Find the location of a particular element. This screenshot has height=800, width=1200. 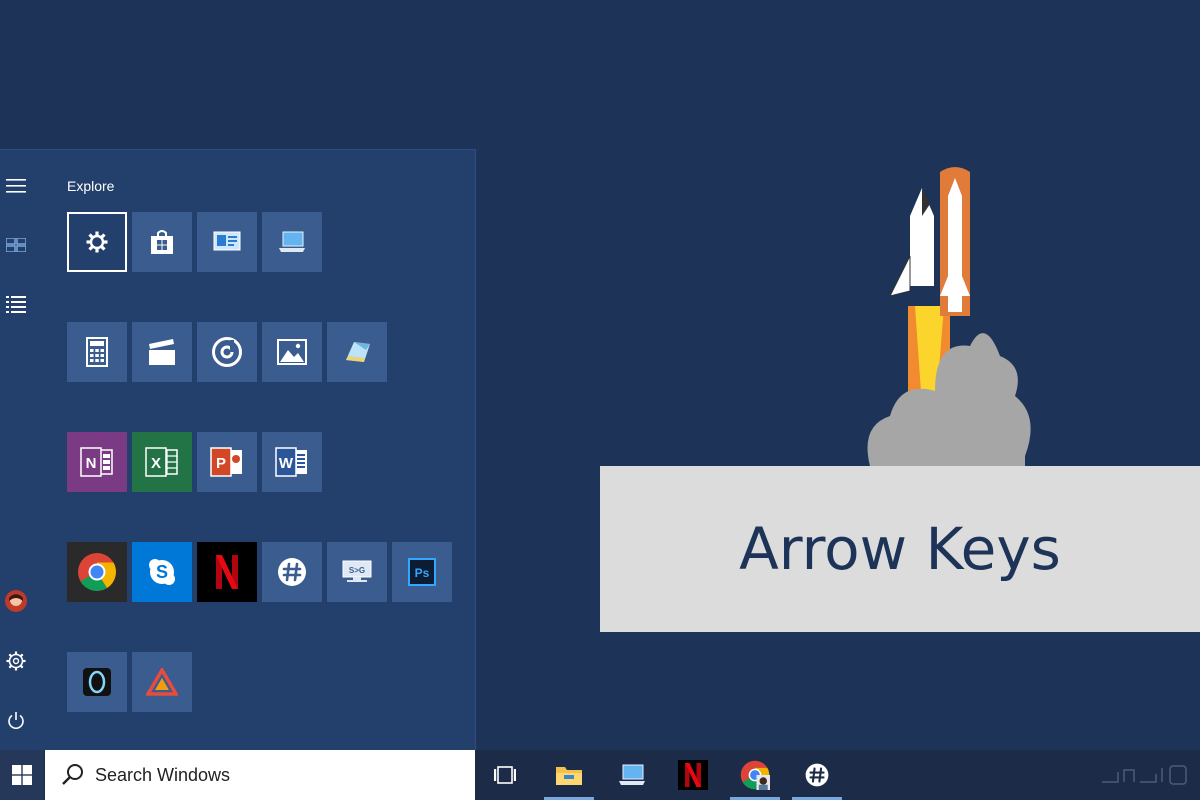

excel-icon: X is located at coordinates (161, 462).